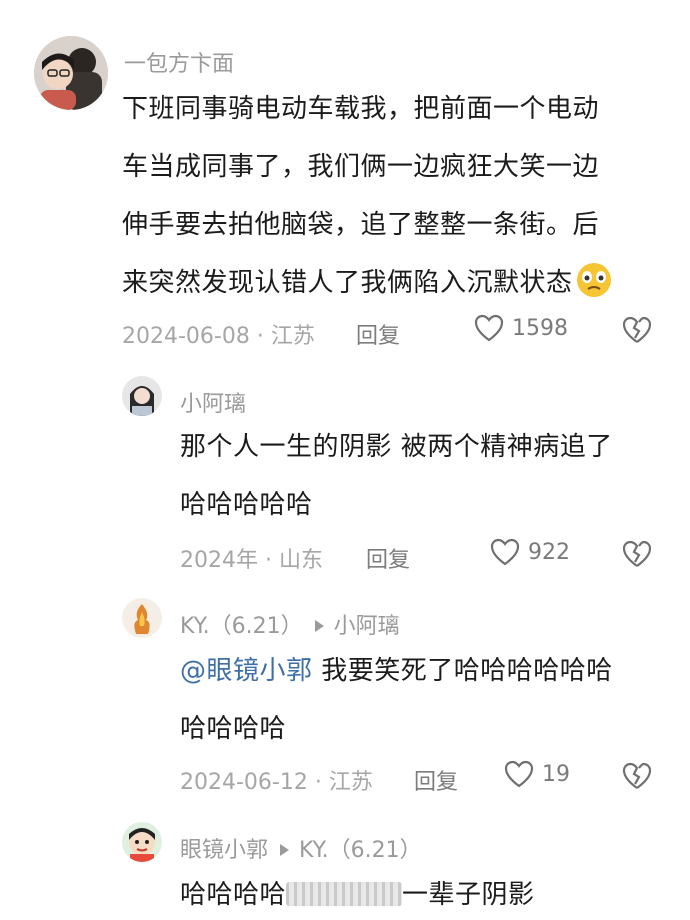  I want to click on comment-text: 哈哈哈哈 一辈子阴影, so click(420, 893).